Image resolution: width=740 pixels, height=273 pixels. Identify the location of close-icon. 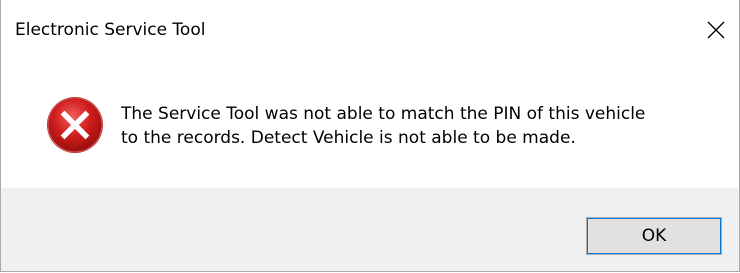
(716, 30).